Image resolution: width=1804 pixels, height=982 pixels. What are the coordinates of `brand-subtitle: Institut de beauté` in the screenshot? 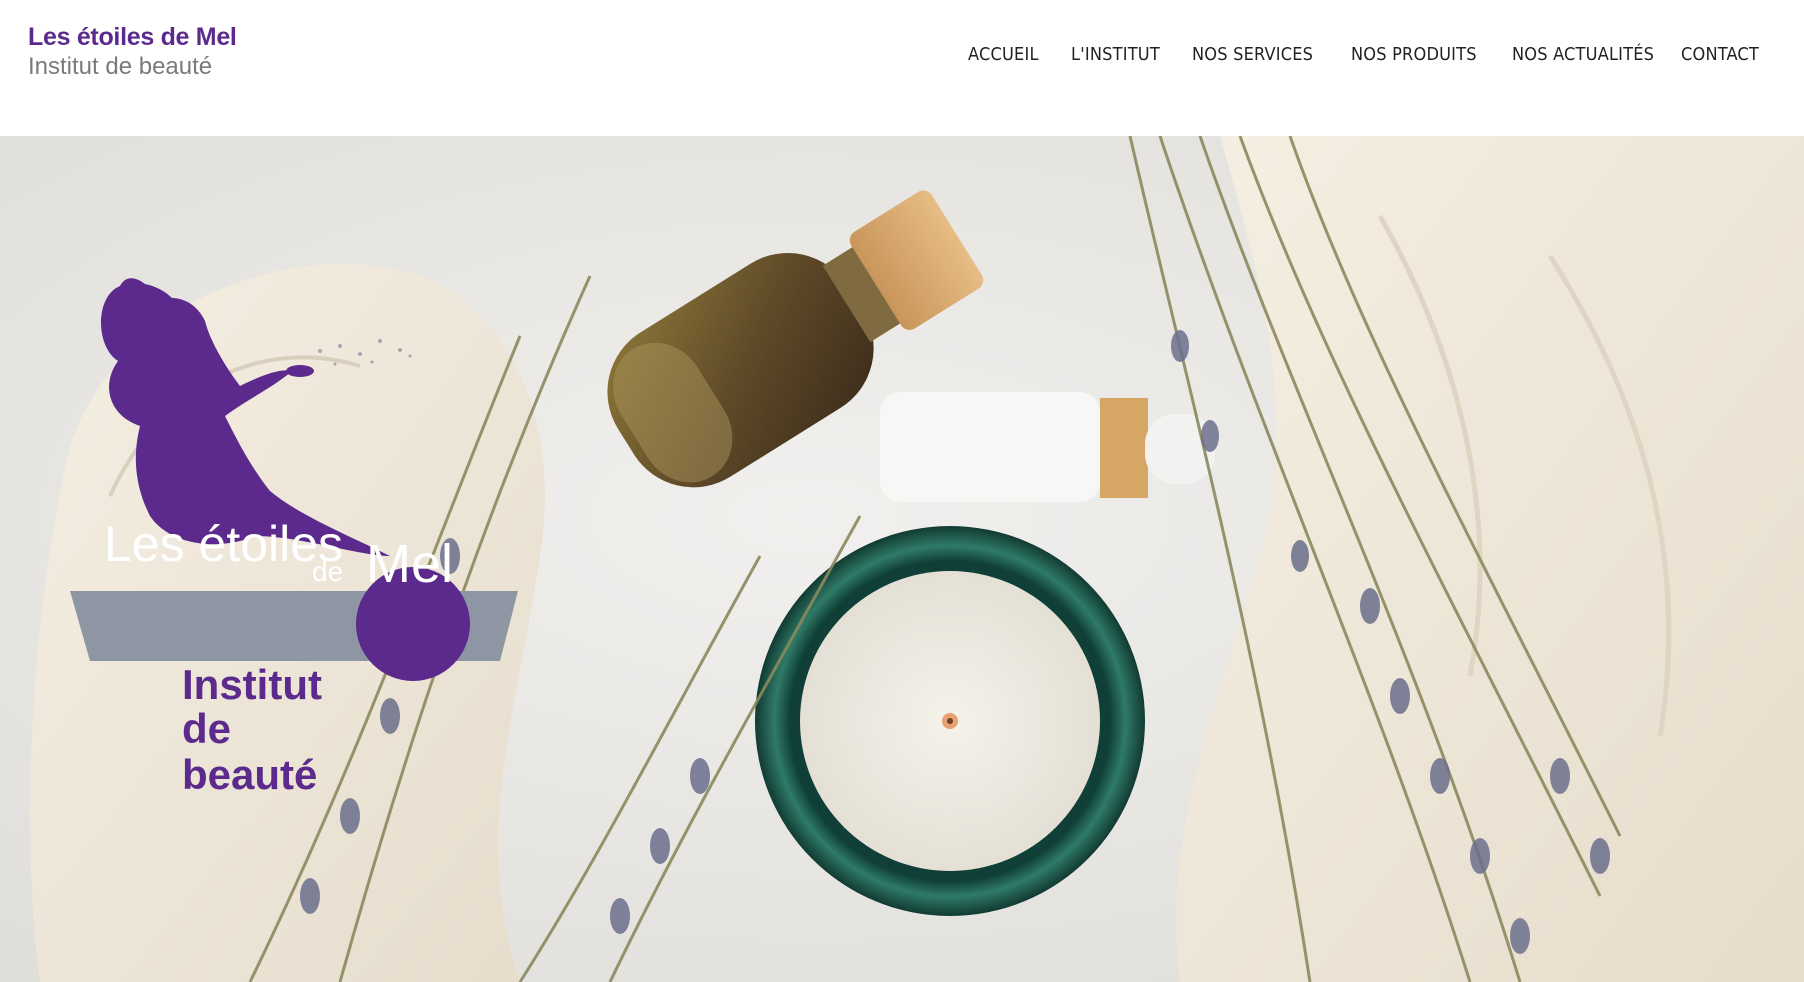 It's located at (120, 66).